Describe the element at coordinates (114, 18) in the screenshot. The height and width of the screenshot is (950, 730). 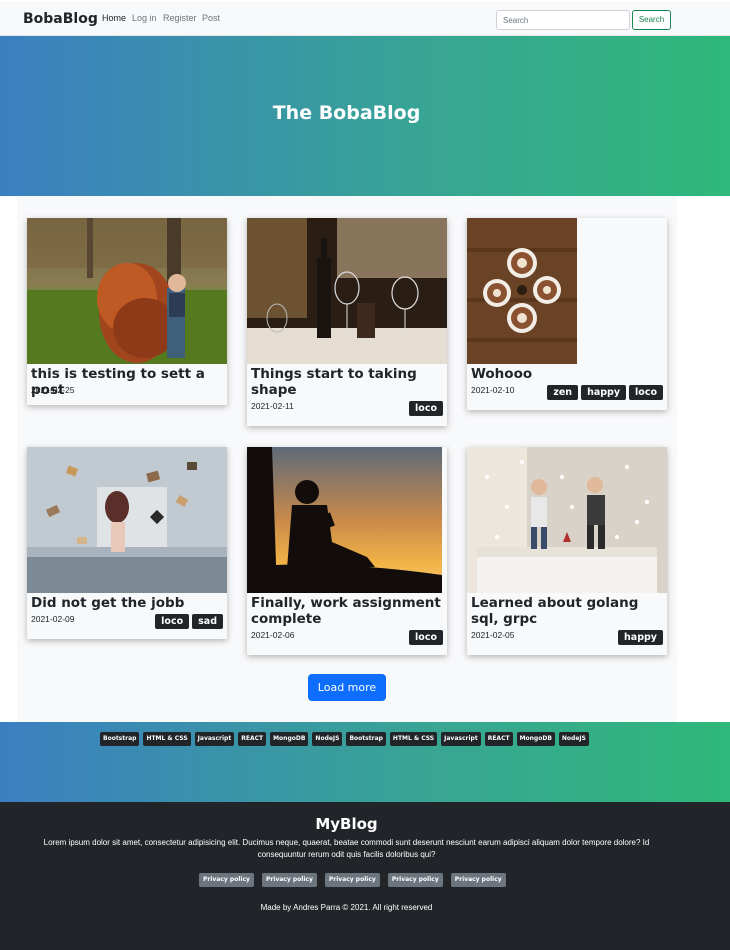
I see `nav-link-home: Home` at that location.